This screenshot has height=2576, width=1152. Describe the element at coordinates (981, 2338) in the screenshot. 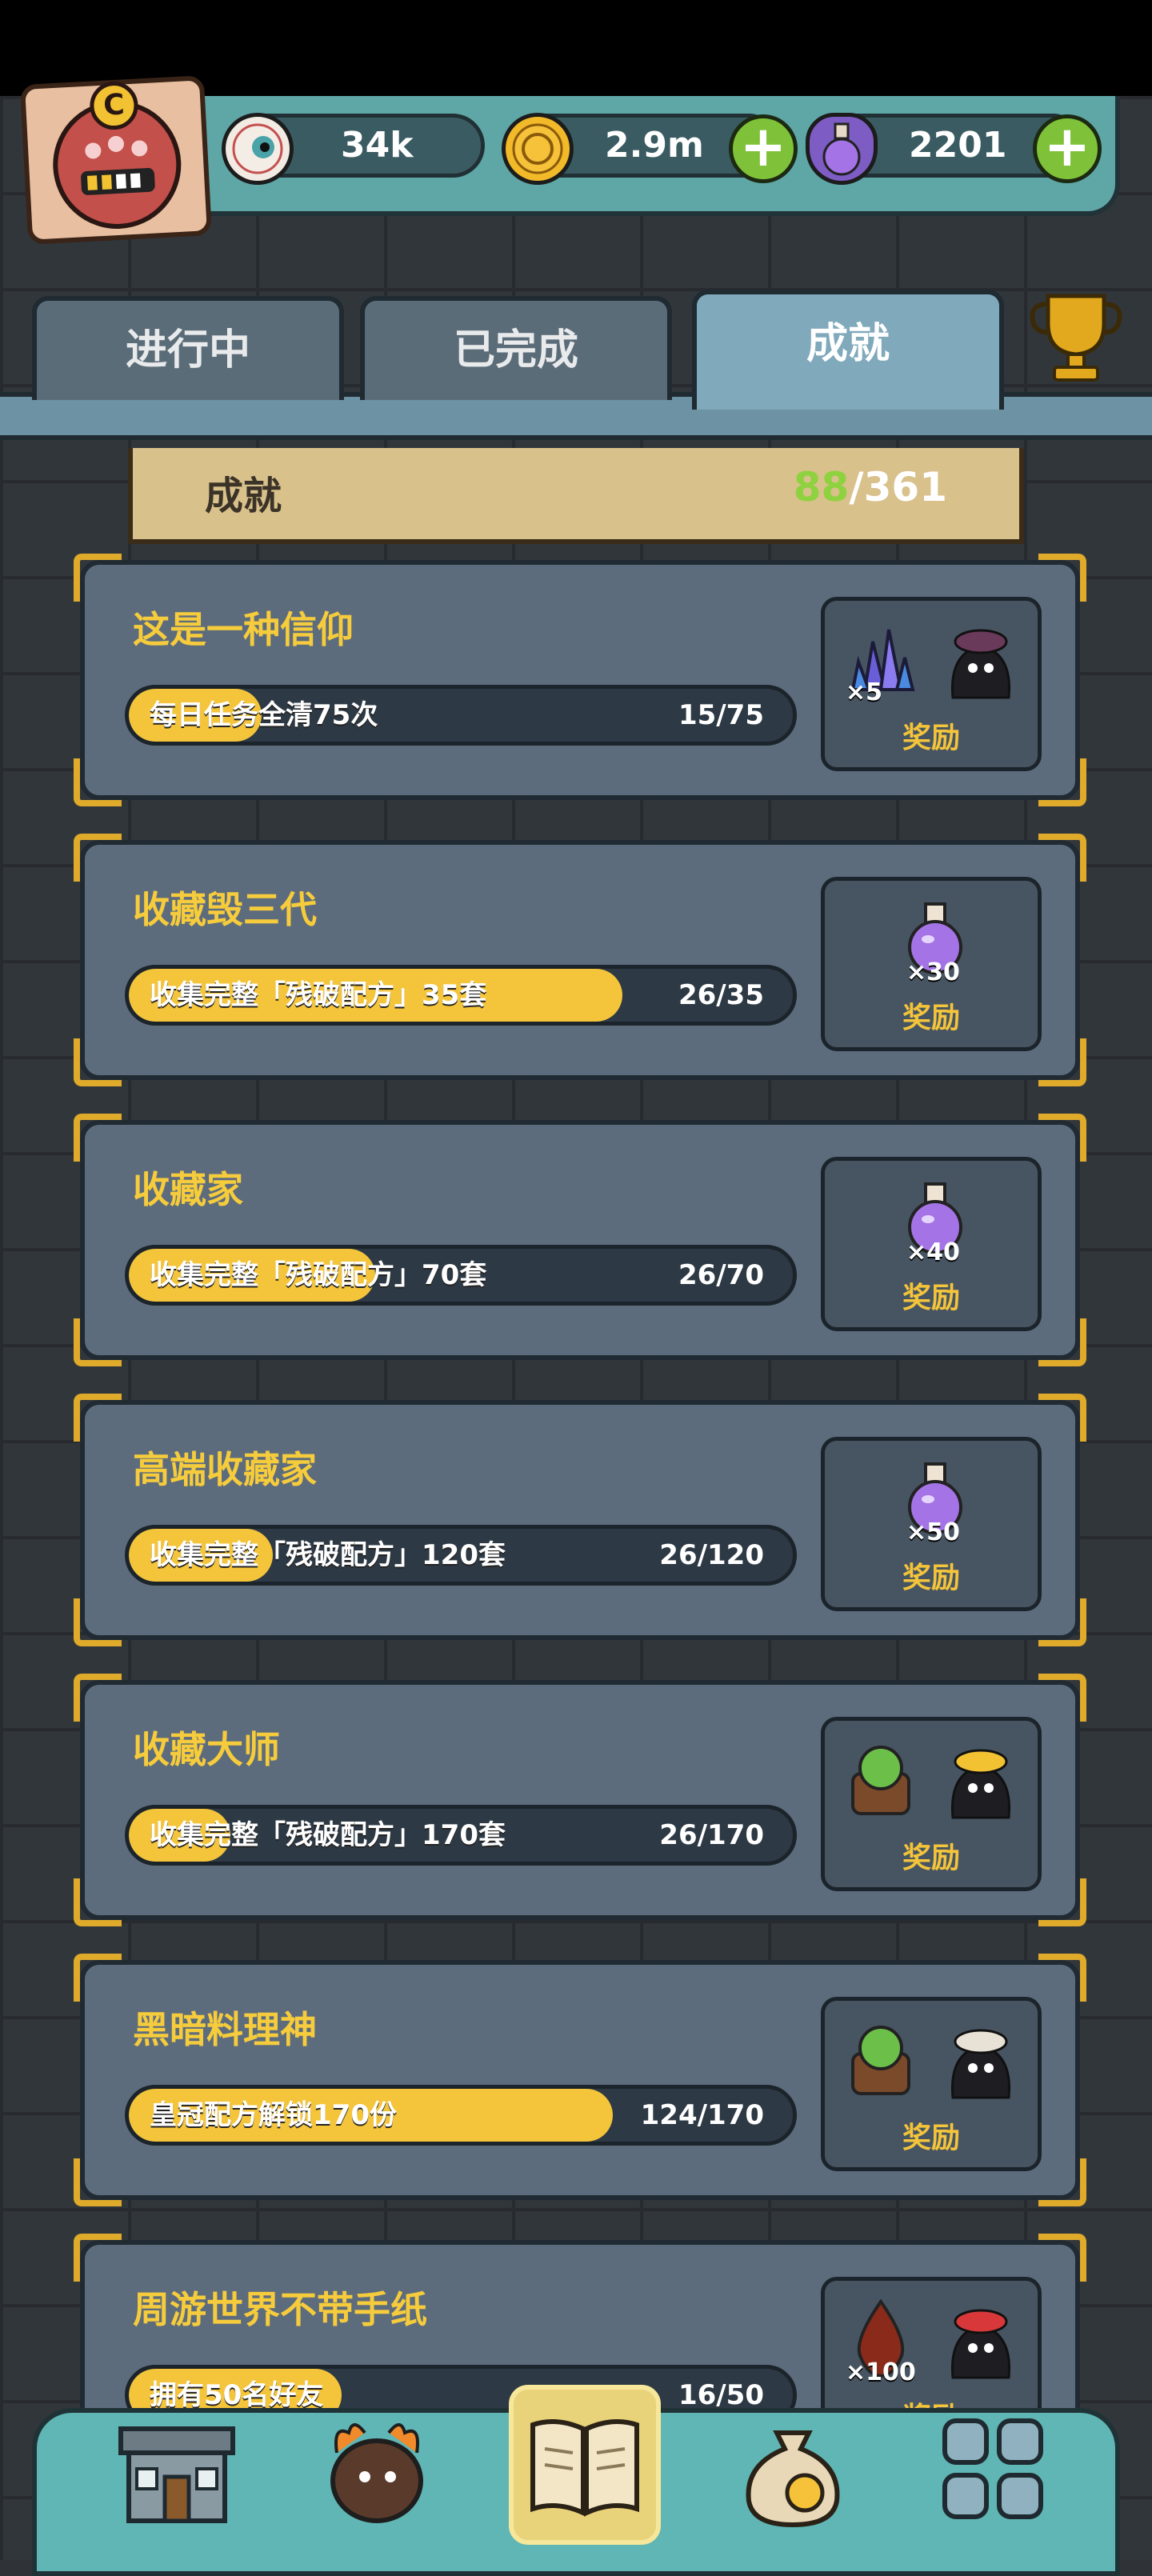

I see `red-cap-character-icon` at that location.